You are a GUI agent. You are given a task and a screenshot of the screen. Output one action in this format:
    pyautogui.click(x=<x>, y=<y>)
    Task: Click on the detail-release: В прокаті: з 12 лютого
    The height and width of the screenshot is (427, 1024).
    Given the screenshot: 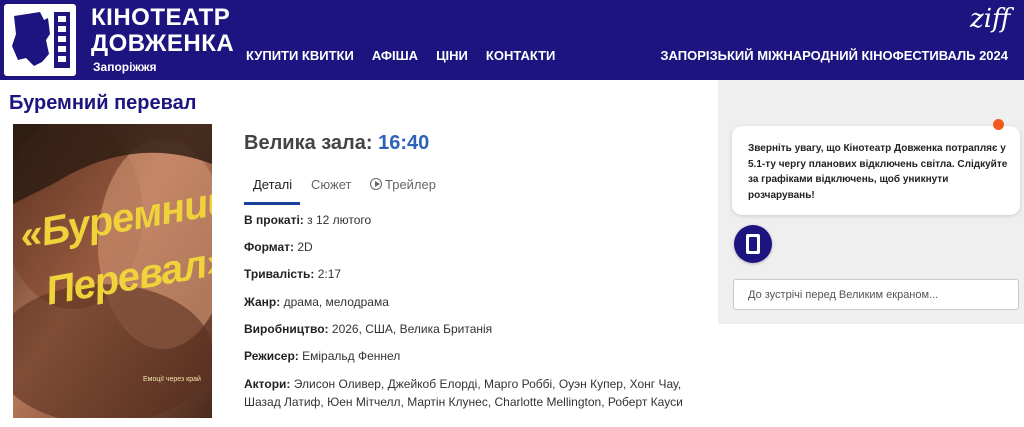 What is the action you would take?
    pyautogui.click(x=308, y=220)
    